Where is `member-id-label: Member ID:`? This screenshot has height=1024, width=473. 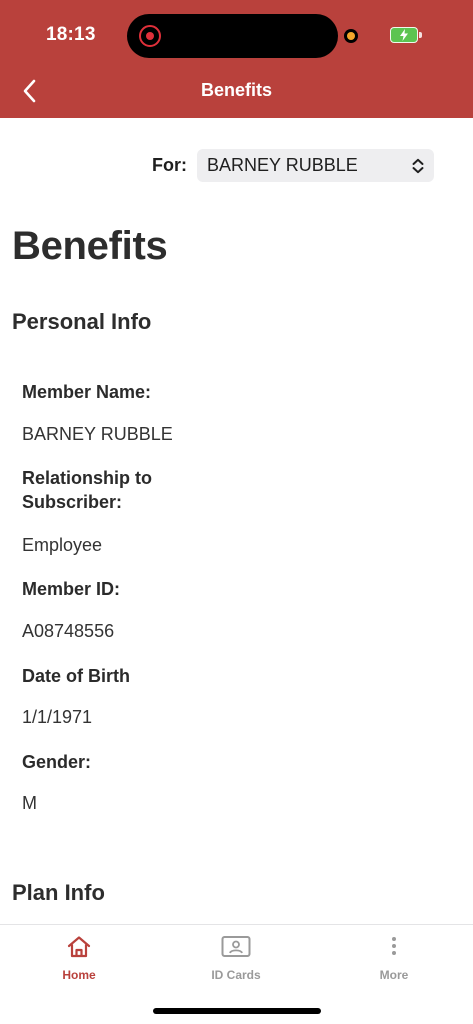 member-id-label: Member ID: is located at coordinates (71, 589).